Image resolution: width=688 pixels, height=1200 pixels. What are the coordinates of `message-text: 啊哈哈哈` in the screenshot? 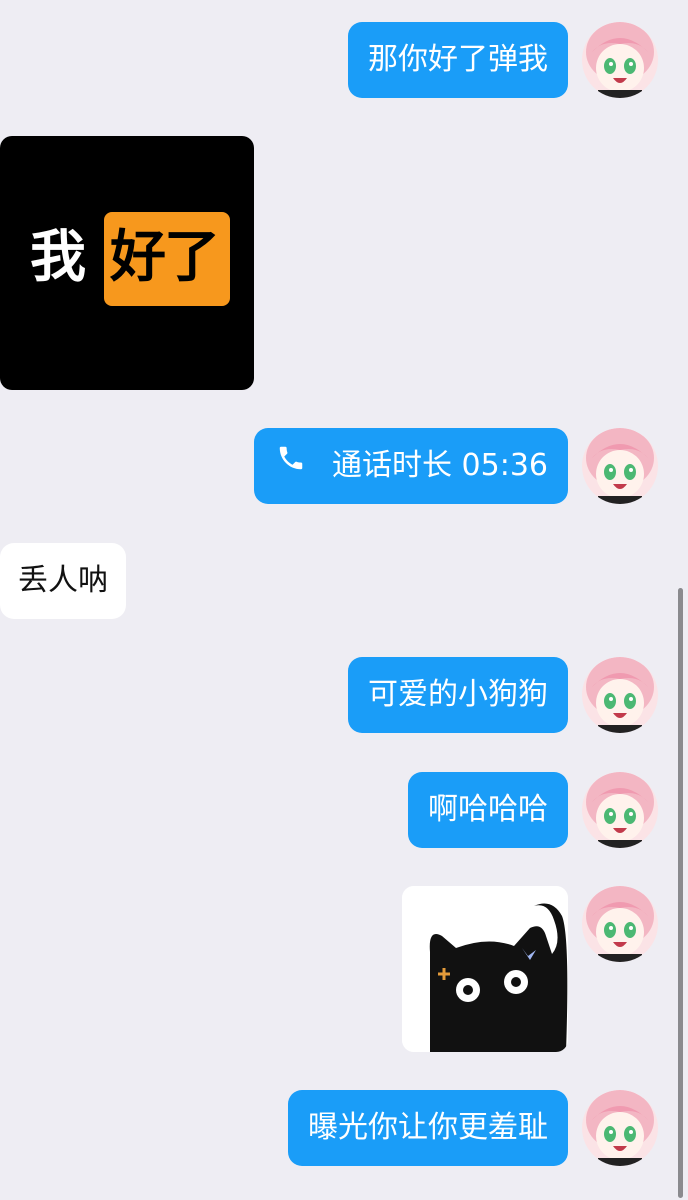 It's located at (488, 809).